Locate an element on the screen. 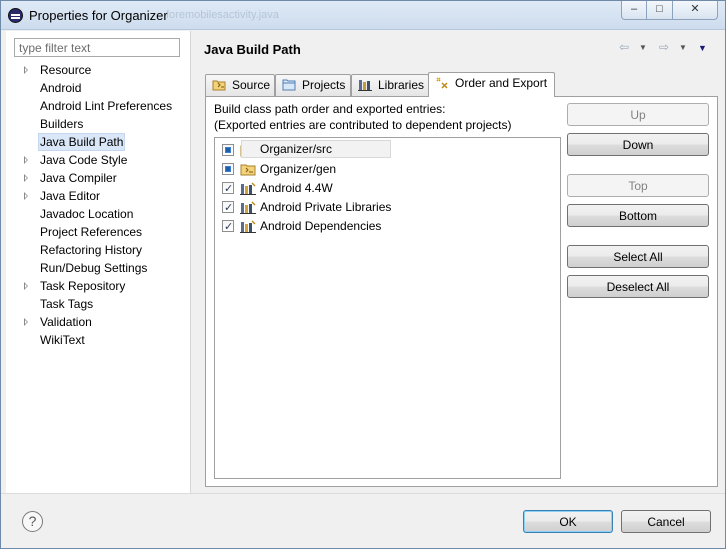 The height and width of the screenshot is (549, 726). classpath-entry: Android Private Libraries is located at coordinates (386, 207).